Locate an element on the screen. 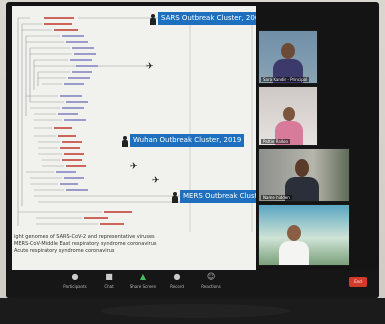 The image size is (385, 324). participant-tile: Pattie Rallon is located at coordinates (288, 116).